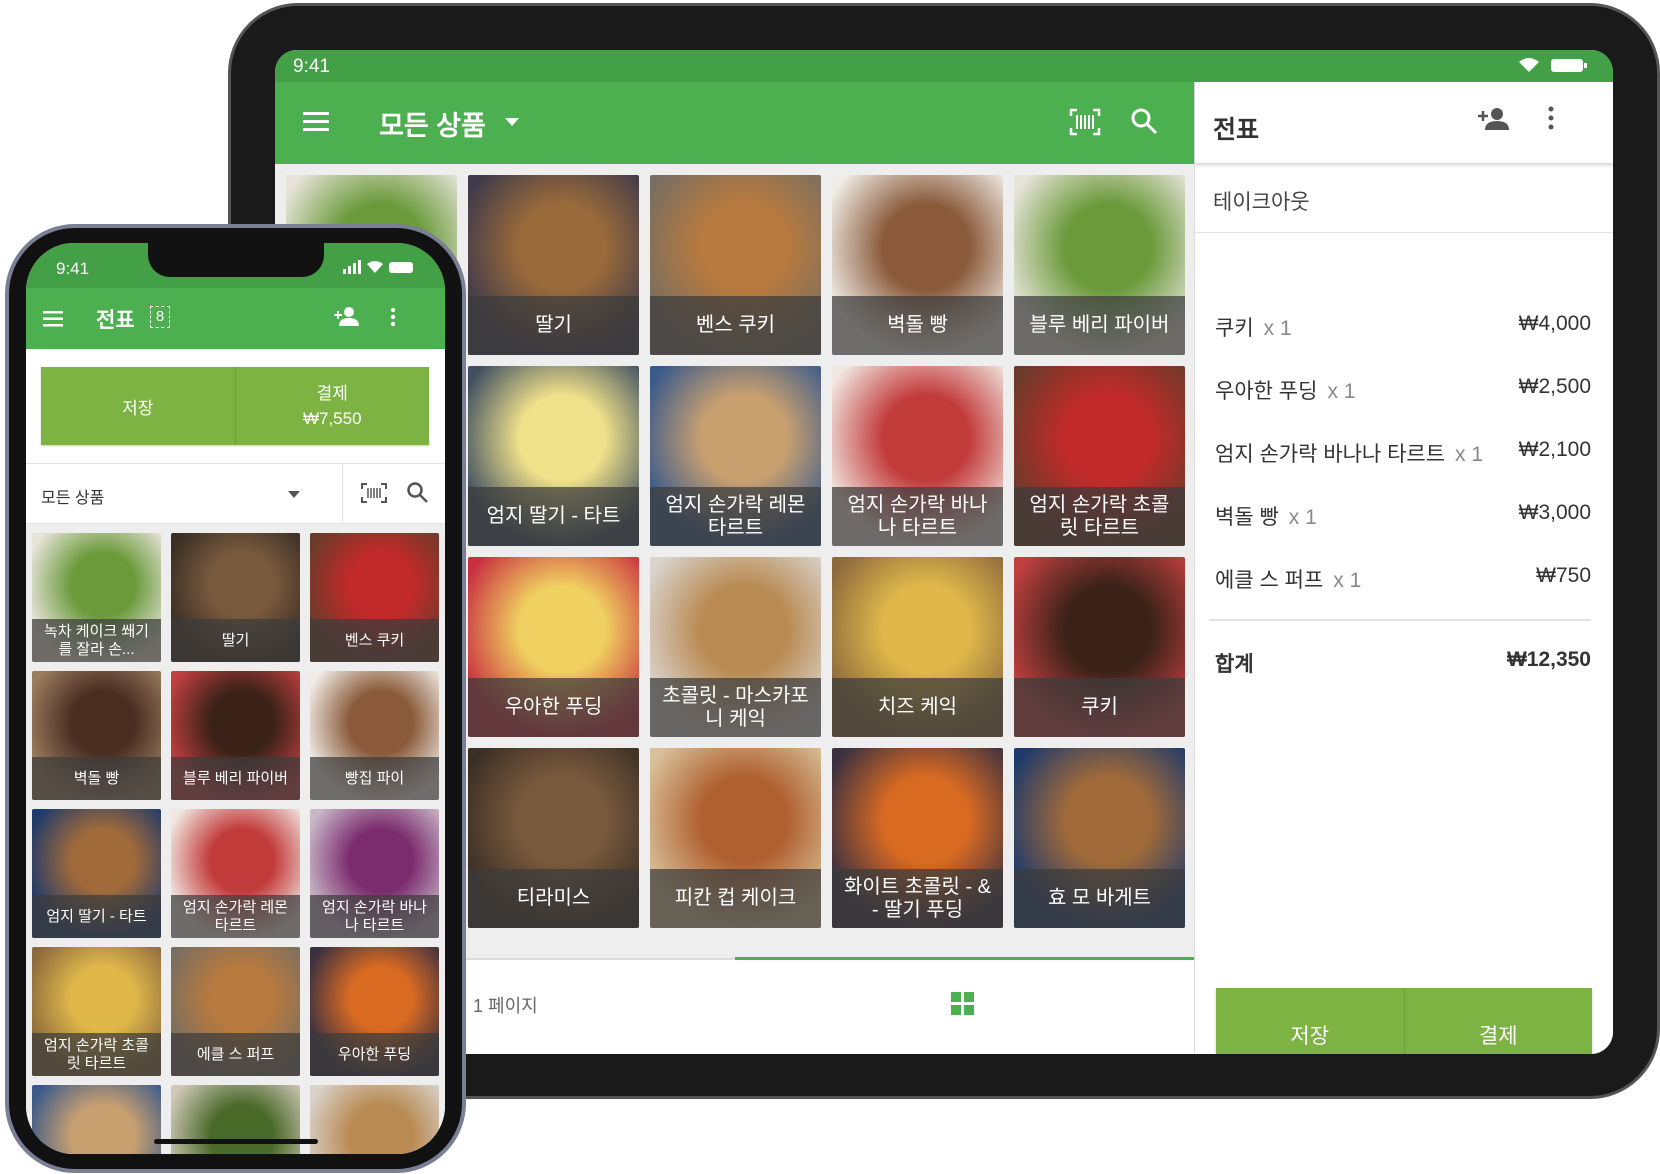 Image resolution: width=1660 pixels, height=1174 pixels. Describe the element at coordinates (1099, 647) in the screenshot. I see `product-tile: 쿠키` at that location.